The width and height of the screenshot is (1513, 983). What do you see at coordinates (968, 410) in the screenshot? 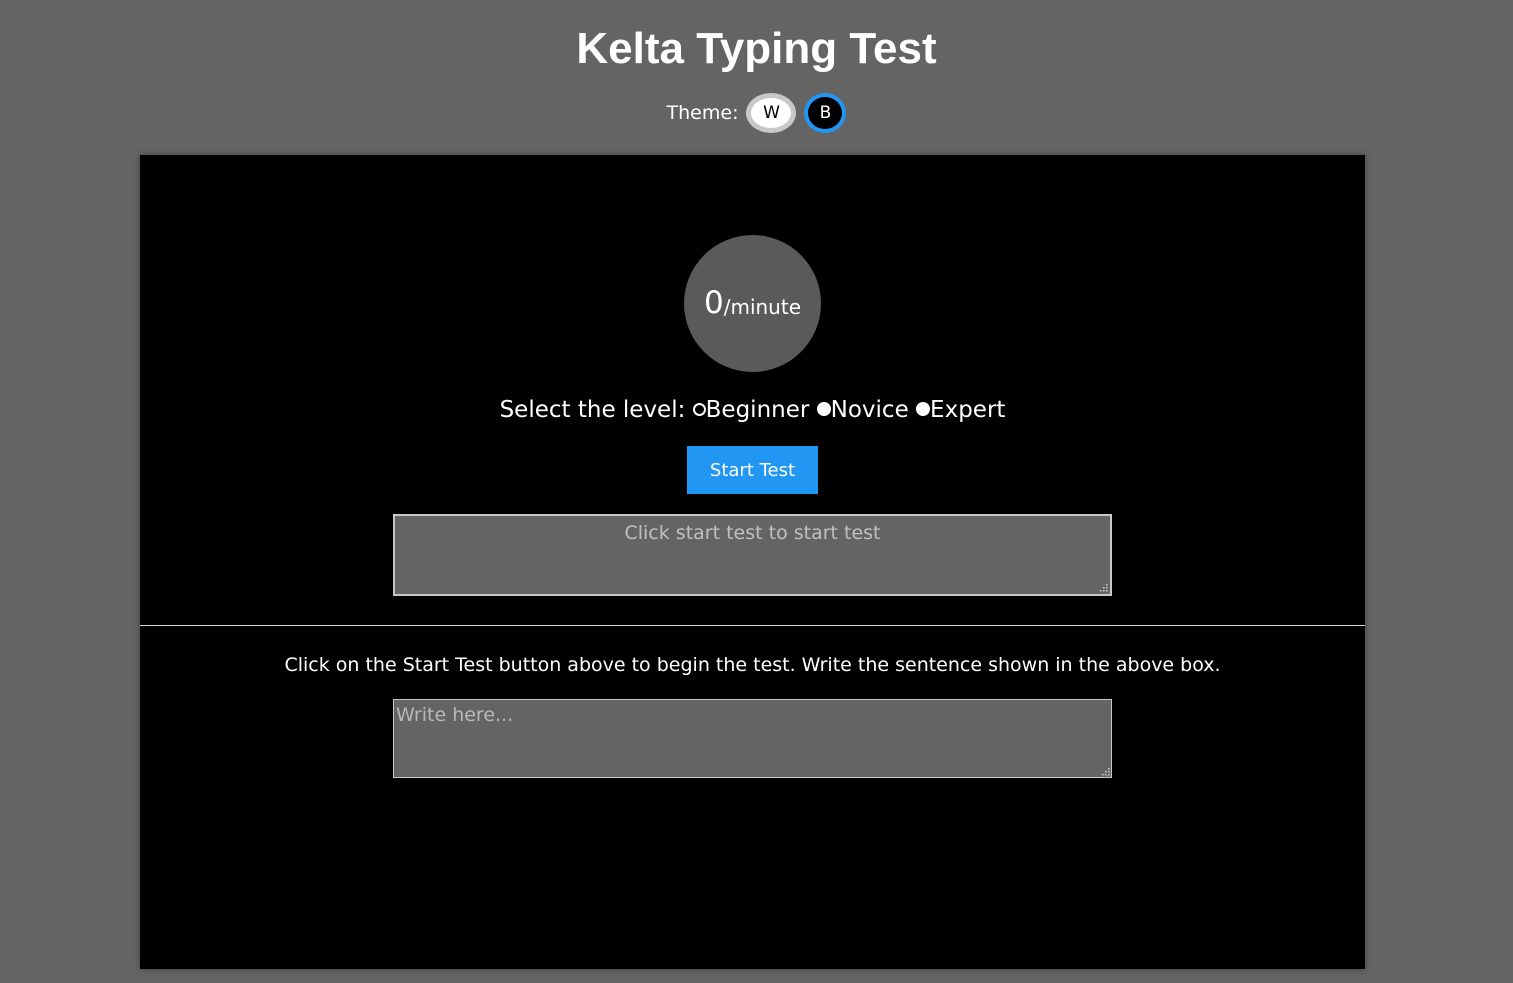
I see `level-option-label: Expert` at bounding box center [968, 410].